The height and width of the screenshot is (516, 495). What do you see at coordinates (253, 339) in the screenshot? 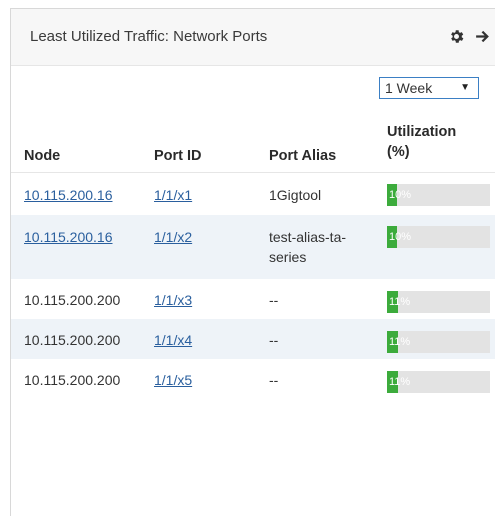
I see `table-row: 10.115.200.200 1/1/x4 -- 11%` at bounding box center [253, 339].